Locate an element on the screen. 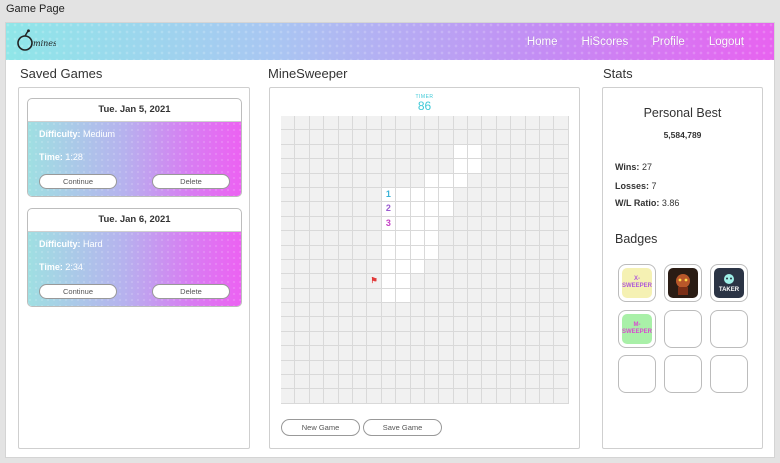  delete-button: Delete is located at coordinates (191, 181).